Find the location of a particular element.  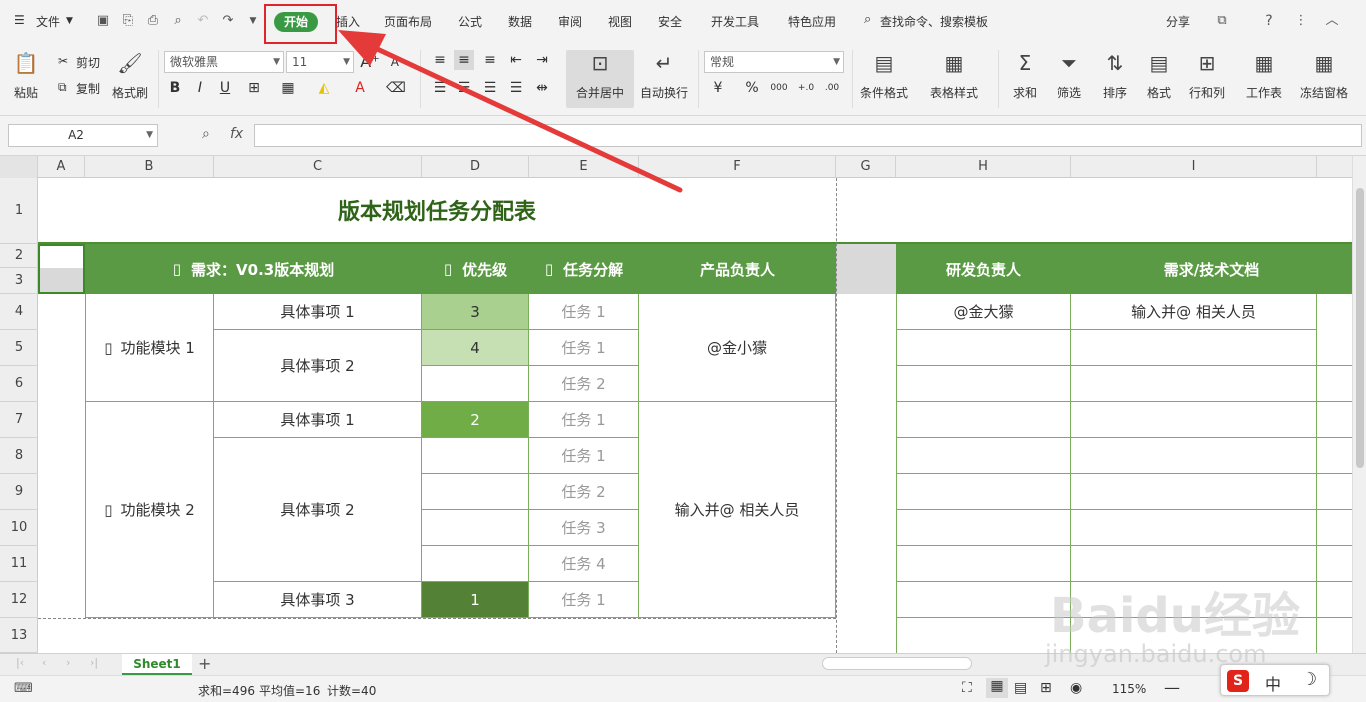

distribute-icon: ⇹ is located at coordinates (542, 88).